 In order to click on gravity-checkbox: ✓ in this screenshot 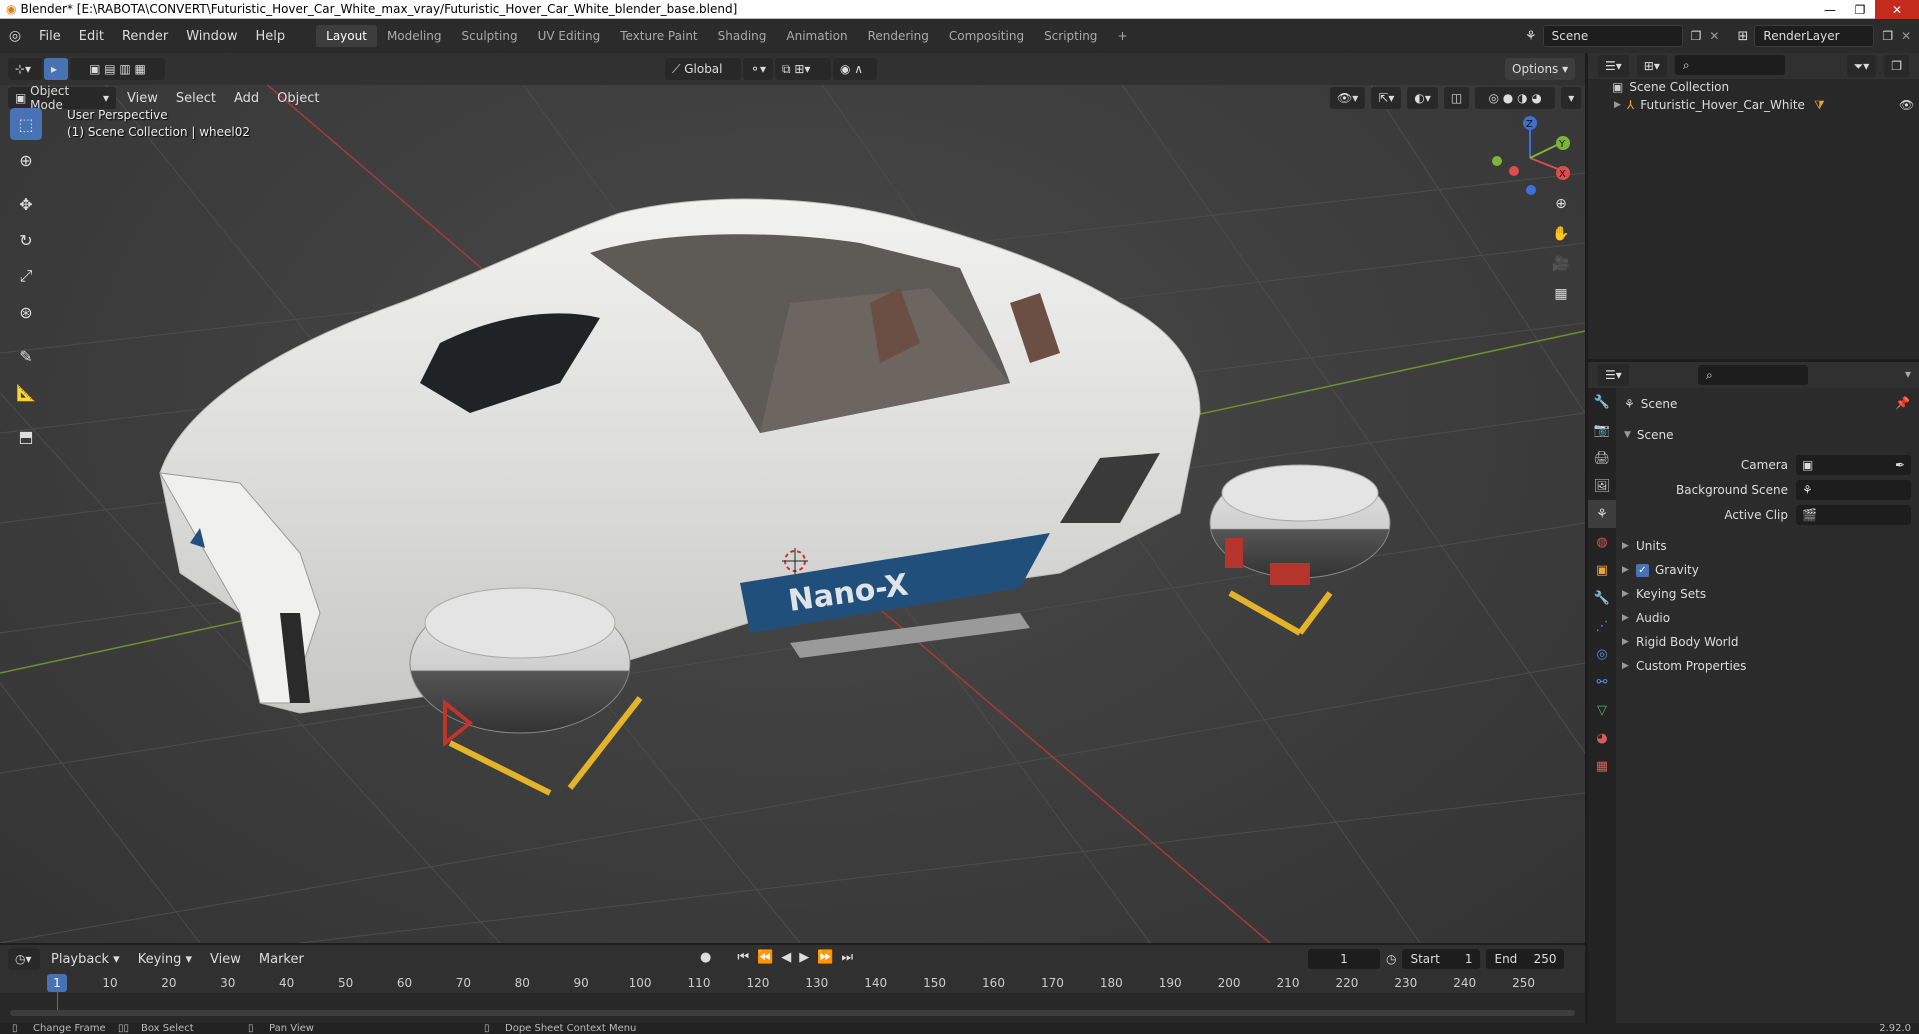, I will do `click(1642, 570)`.